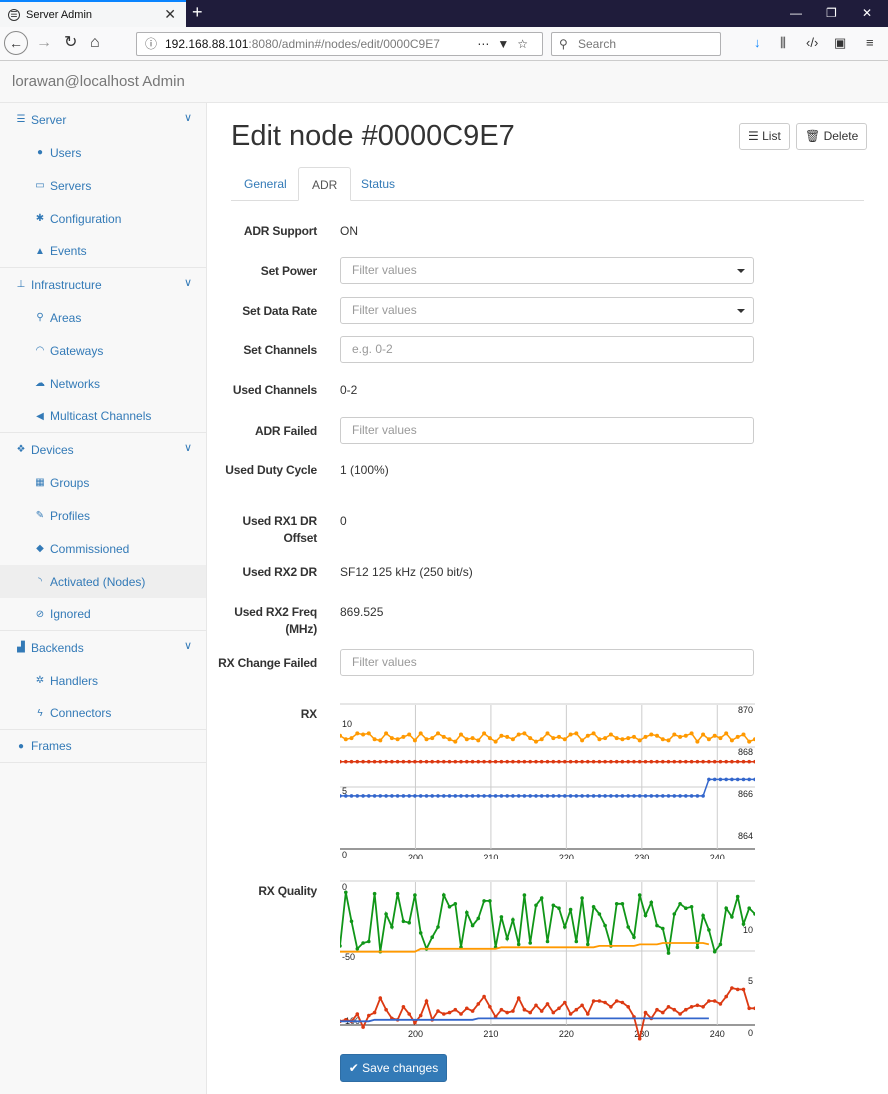 The width and height of the screenshot is (888, 1094). Describe the element at coordinates (103, 647) in the screenshot. I see `sidebar-section-backends: ▟ Backends ∨` at that location.